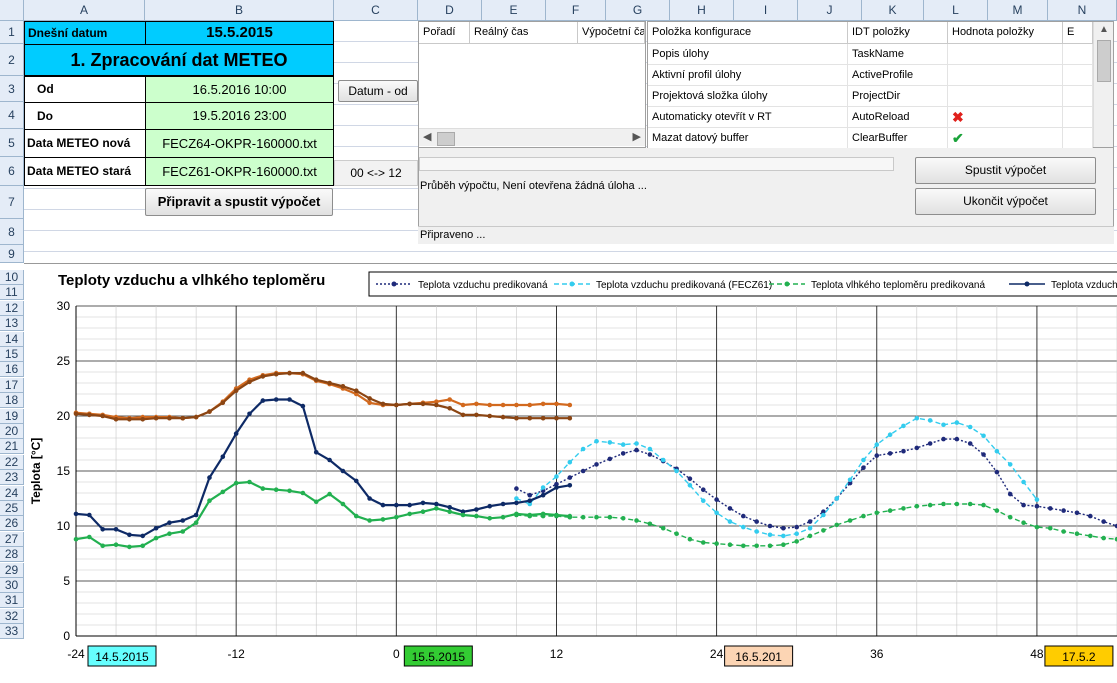  Describe the element at coordinates (1005, 33) in the screenshot. I see `config-header-value: Hodnota položky` at that location.